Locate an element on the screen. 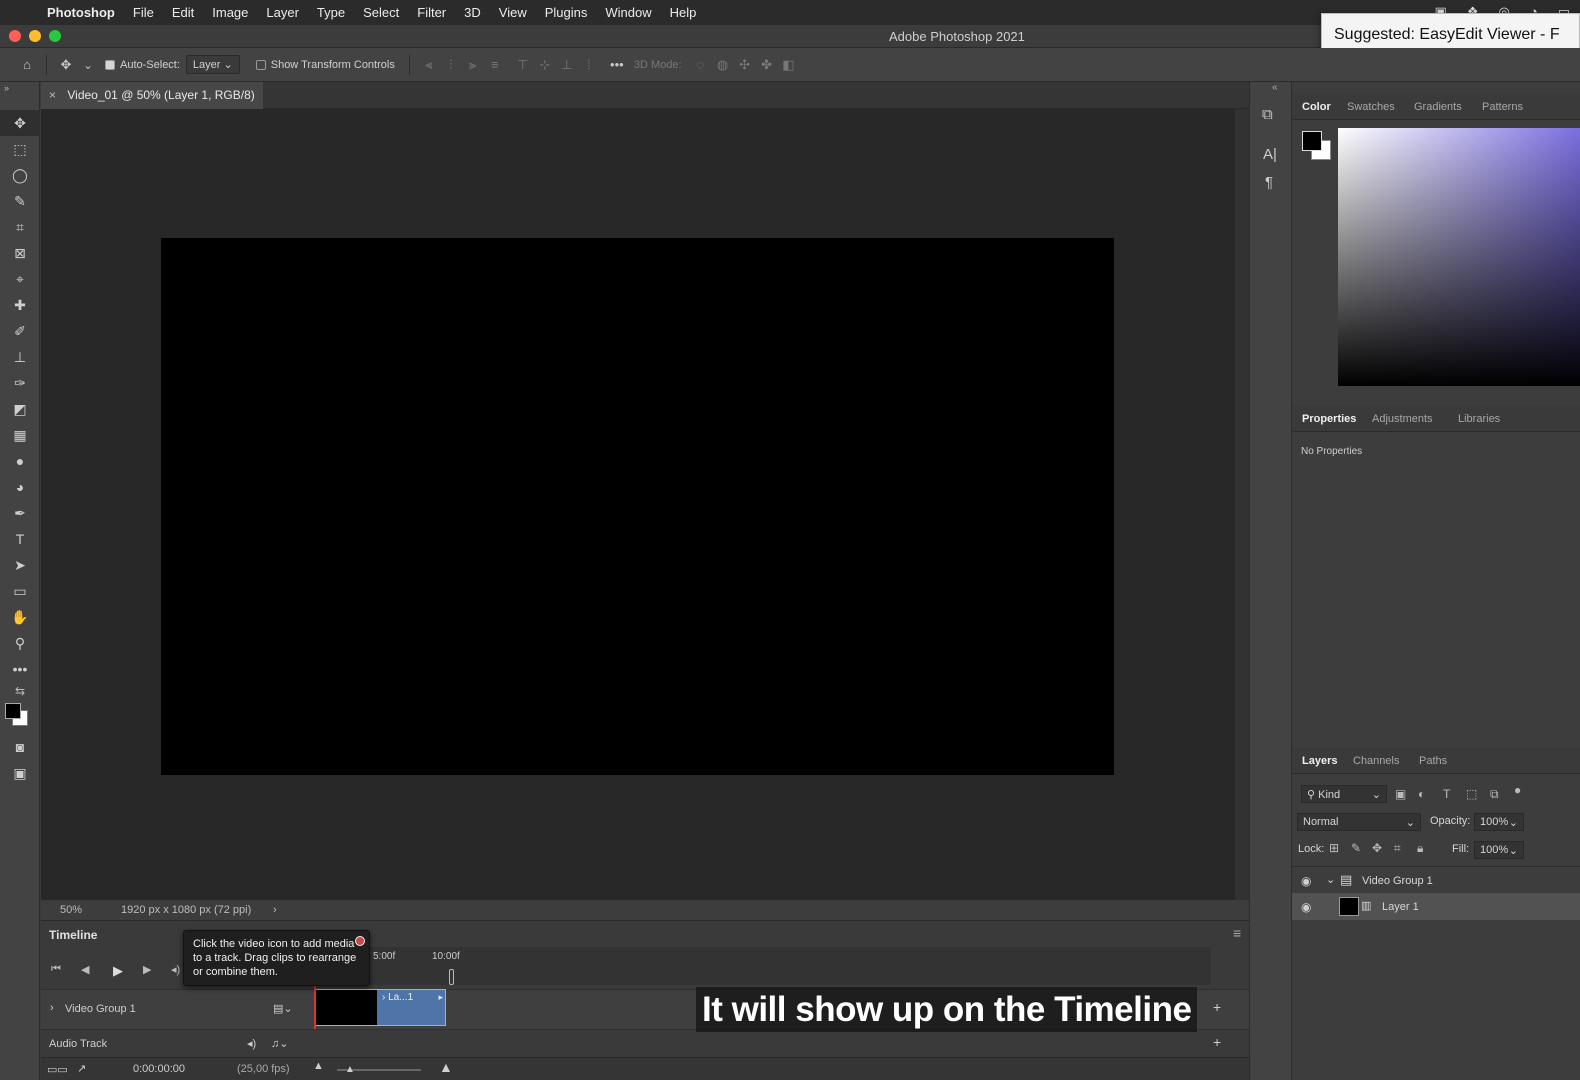  pen-tool-icon: ✒ is located at coordinates (20, 513).